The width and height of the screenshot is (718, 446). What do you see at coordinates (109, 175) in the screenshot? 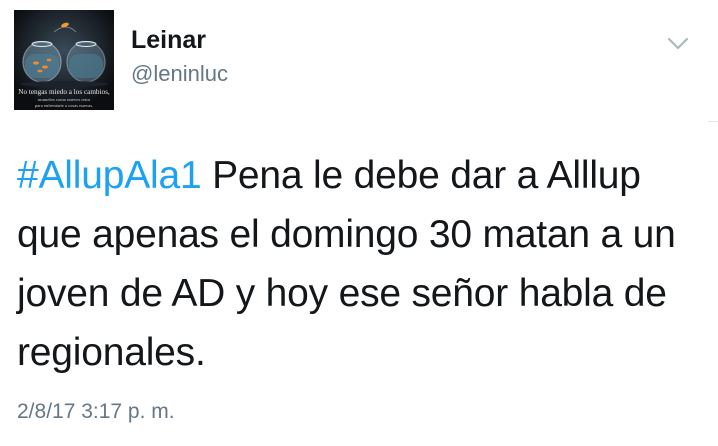
I see `hashtag-link: #AllupAla1` at bounding box center [109, 175].